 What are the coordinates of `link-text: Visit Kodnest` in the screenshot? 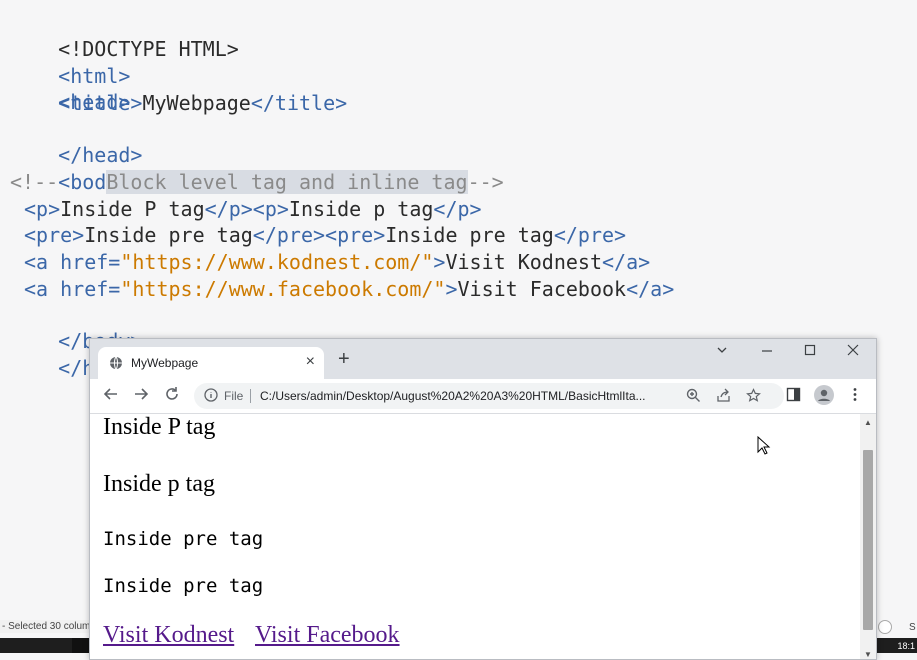 It's located at (524, 262).